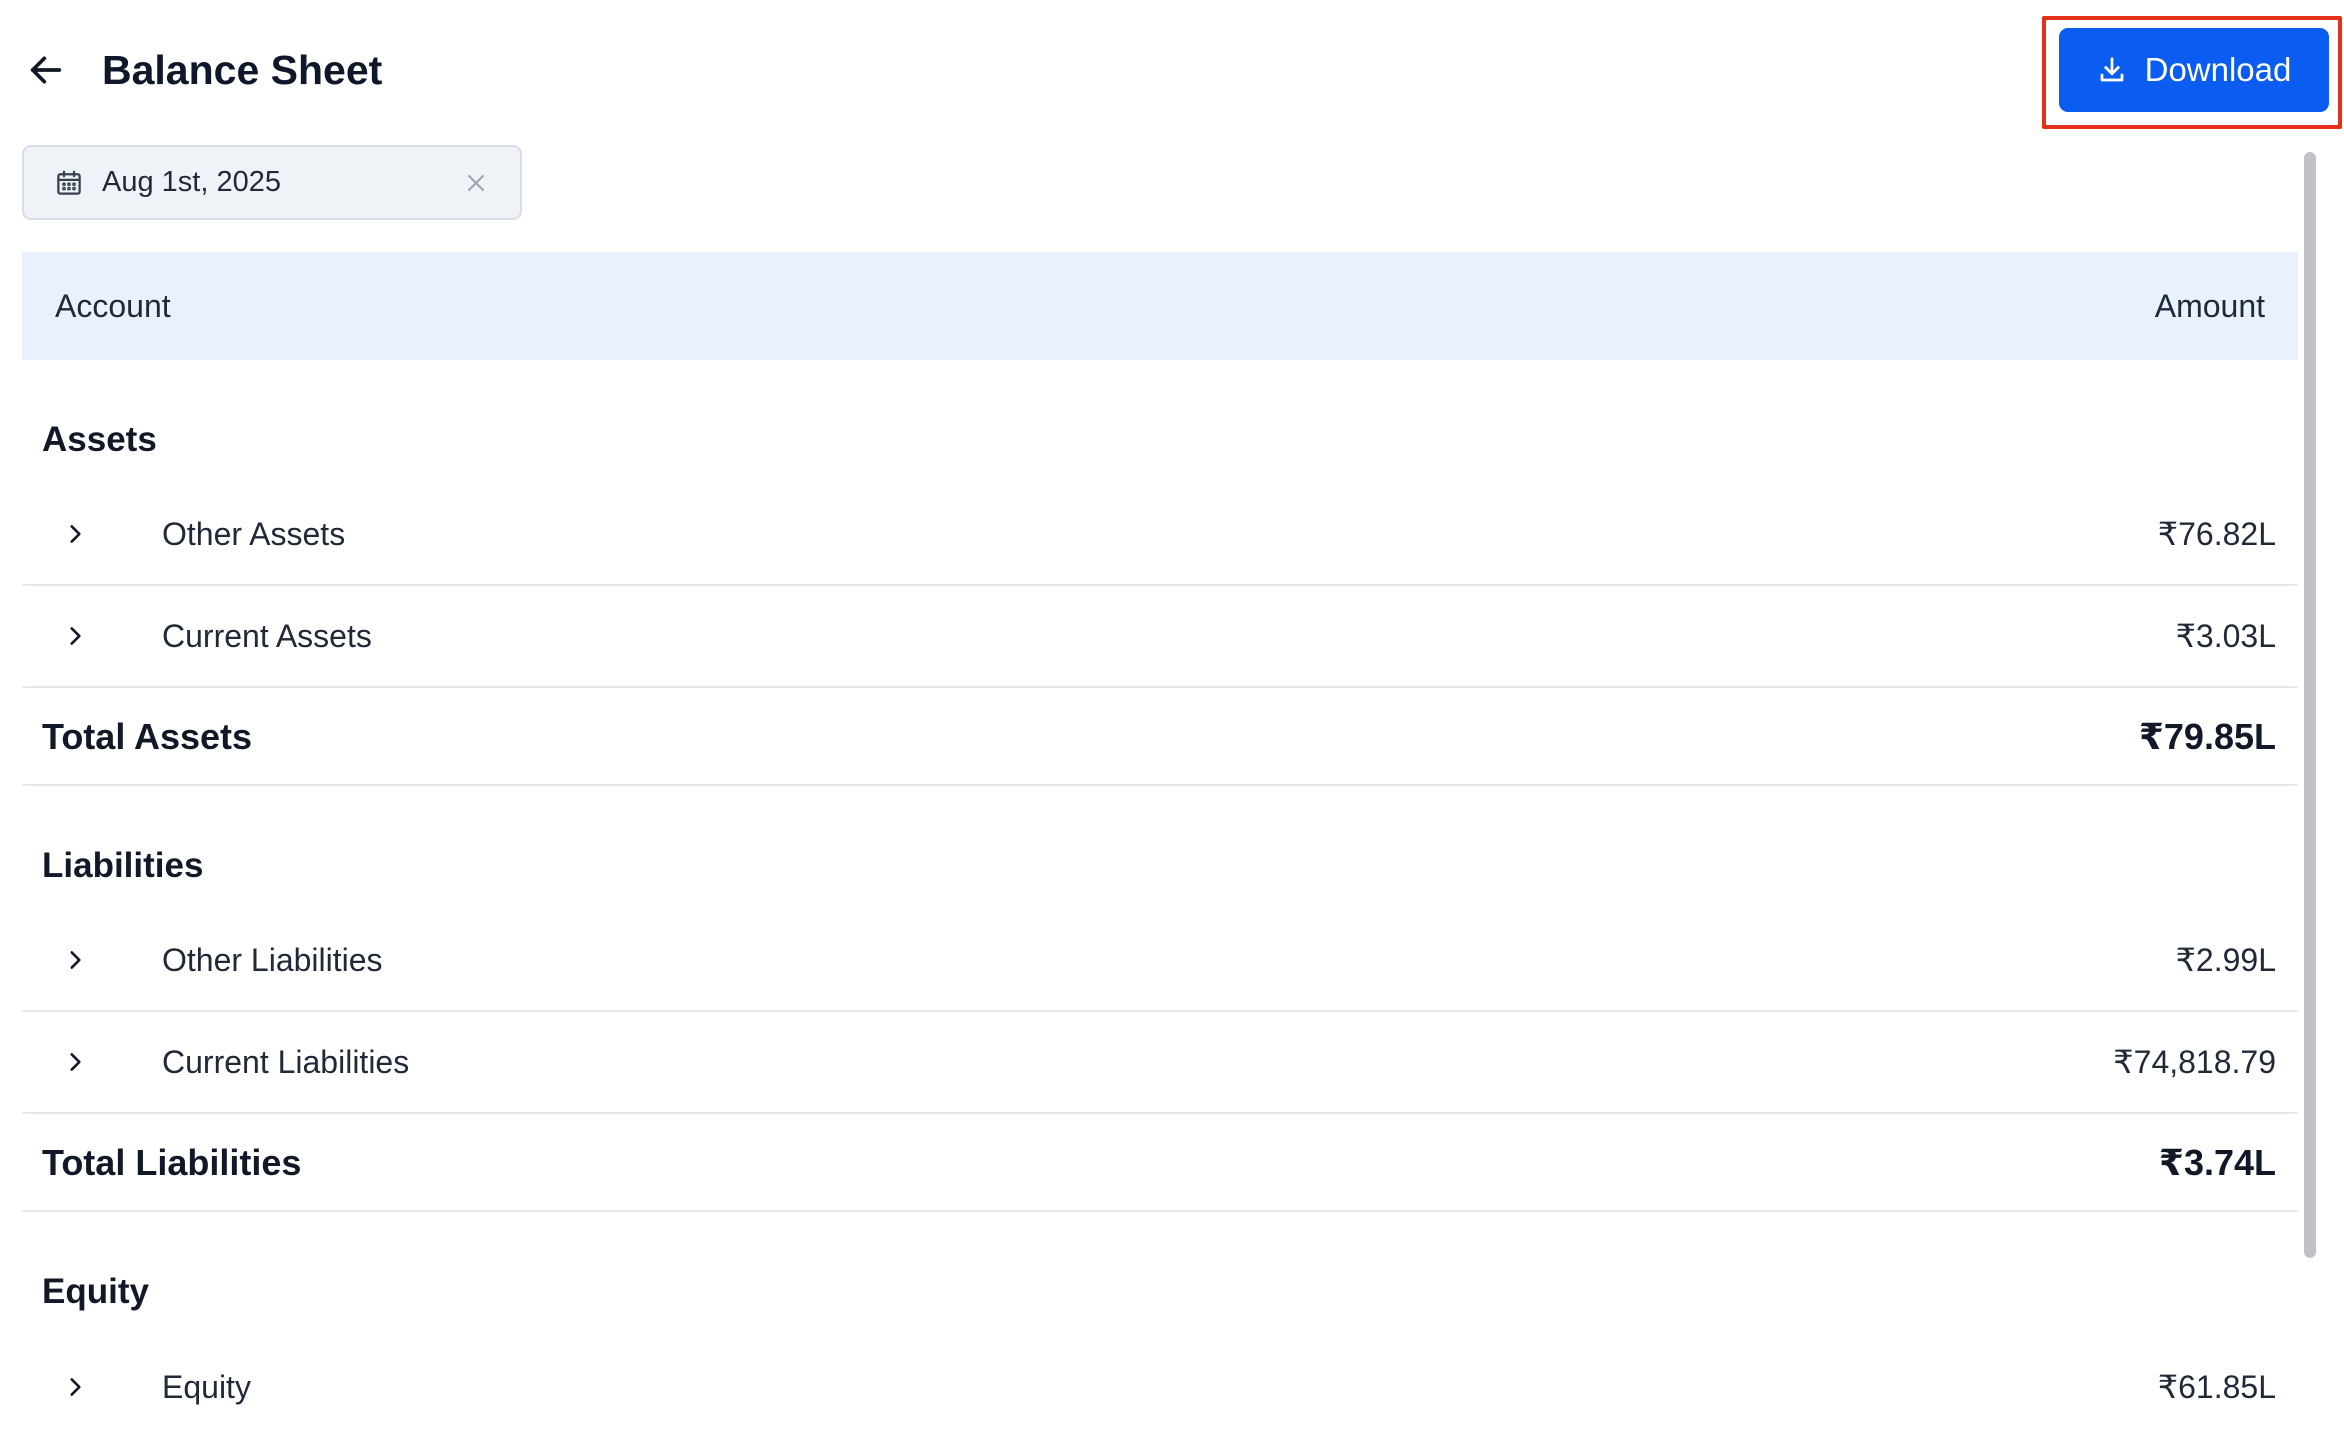 This screenshot has height=1432, width=2344. I want to click on total-amount: ₹79.85L, so click(2207, 736).